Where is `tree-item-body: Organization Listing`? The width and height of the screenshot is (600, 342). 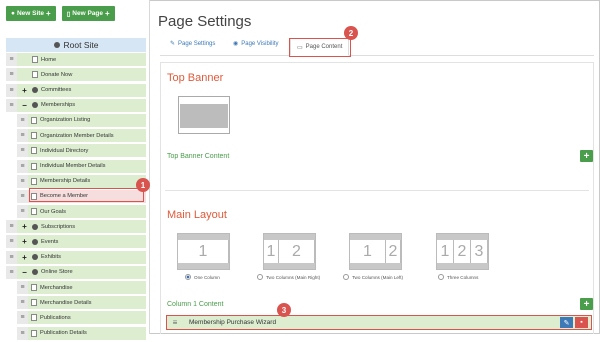 tree-item-body: Organization Listing is located at coordinates (87, 120).